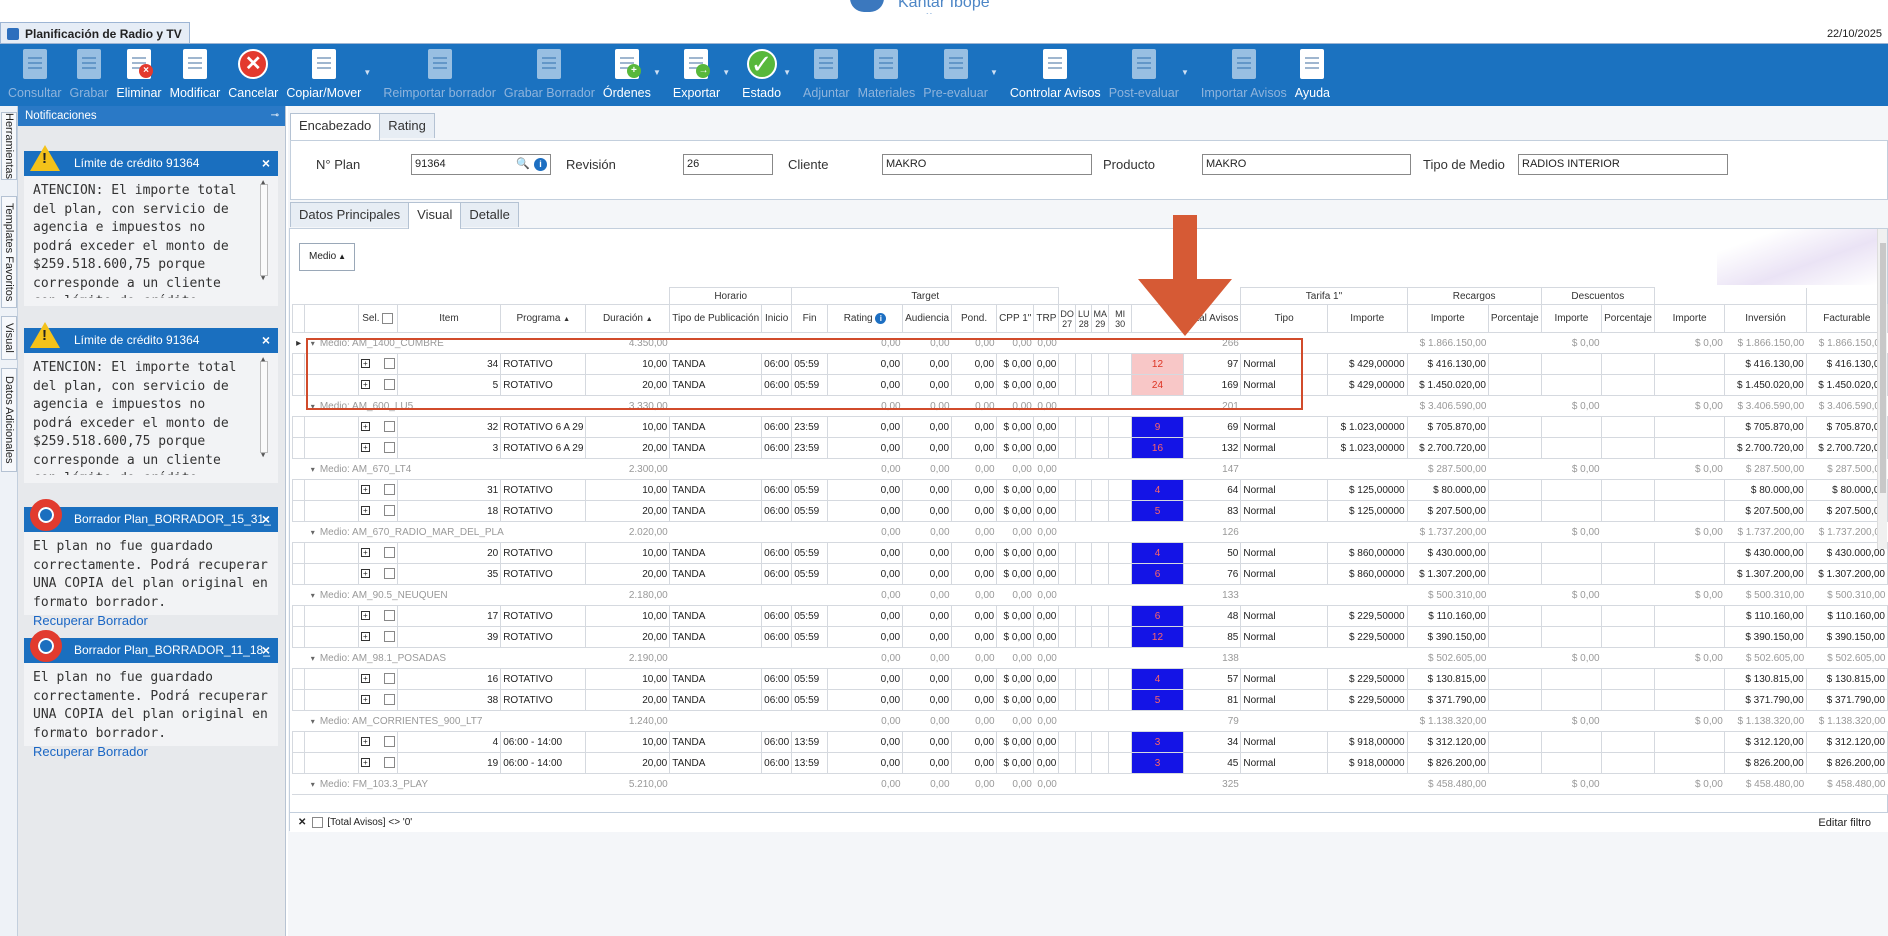 This screenshot has width=1888, height=936. Describe the element at coordinates (1157, 616) in the screenshot. I see `cell-spots: 6` at that location.